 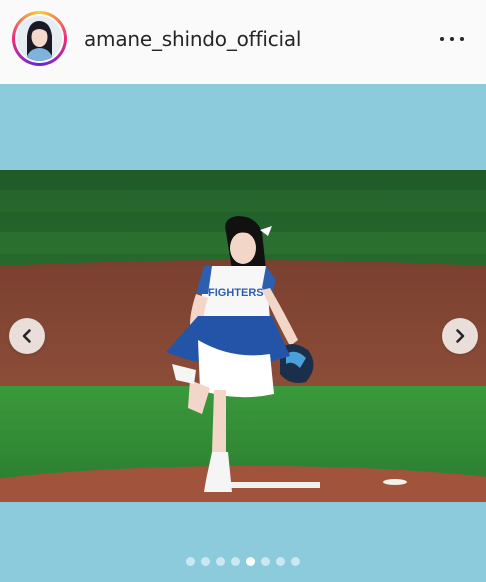 What do you see at coordinates (250, 561) in the screenshot?
I see `carousel-dot-active` at bounding box center [250, 561].